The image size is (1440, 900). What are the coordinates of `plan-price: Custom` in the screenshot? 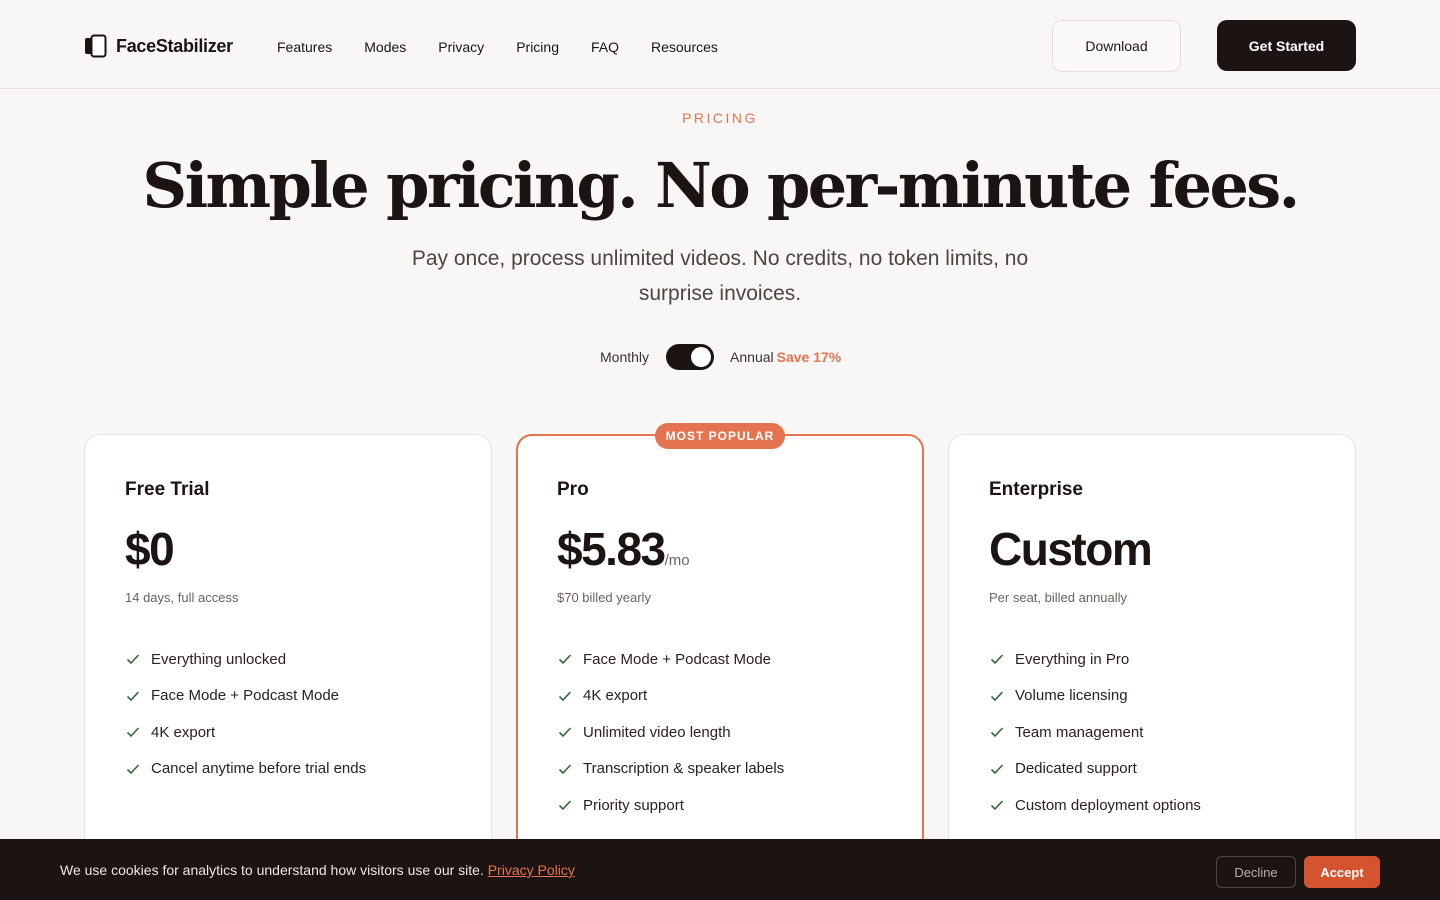 It's located at (1071, 549).